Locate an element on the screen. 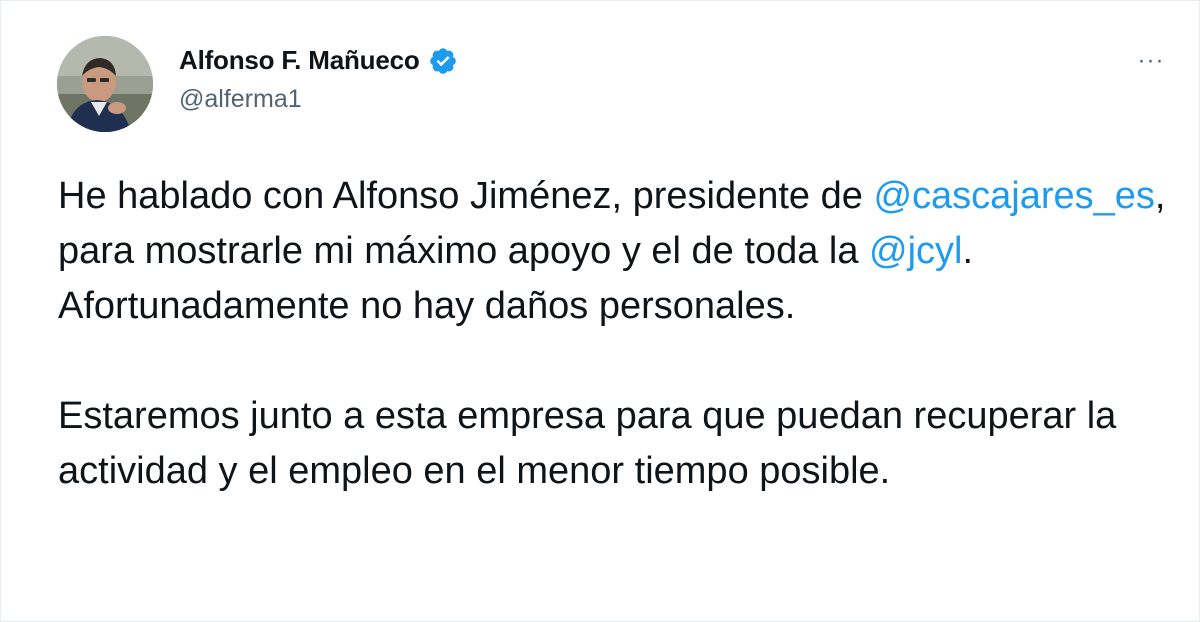 The width and height of the screenshot is (1200, 622). more-horizontal-icon: ··· is located at coordinates (1151, 60).